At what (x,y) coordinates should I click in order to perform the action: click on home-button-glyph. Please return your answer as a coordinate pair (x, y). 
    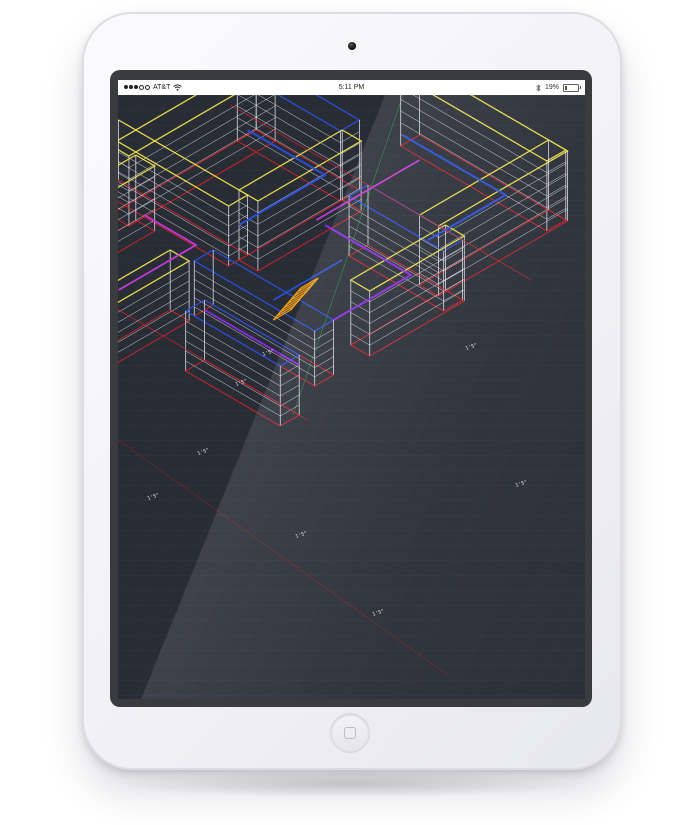
    Looking at the image, I should click on (350, 733).